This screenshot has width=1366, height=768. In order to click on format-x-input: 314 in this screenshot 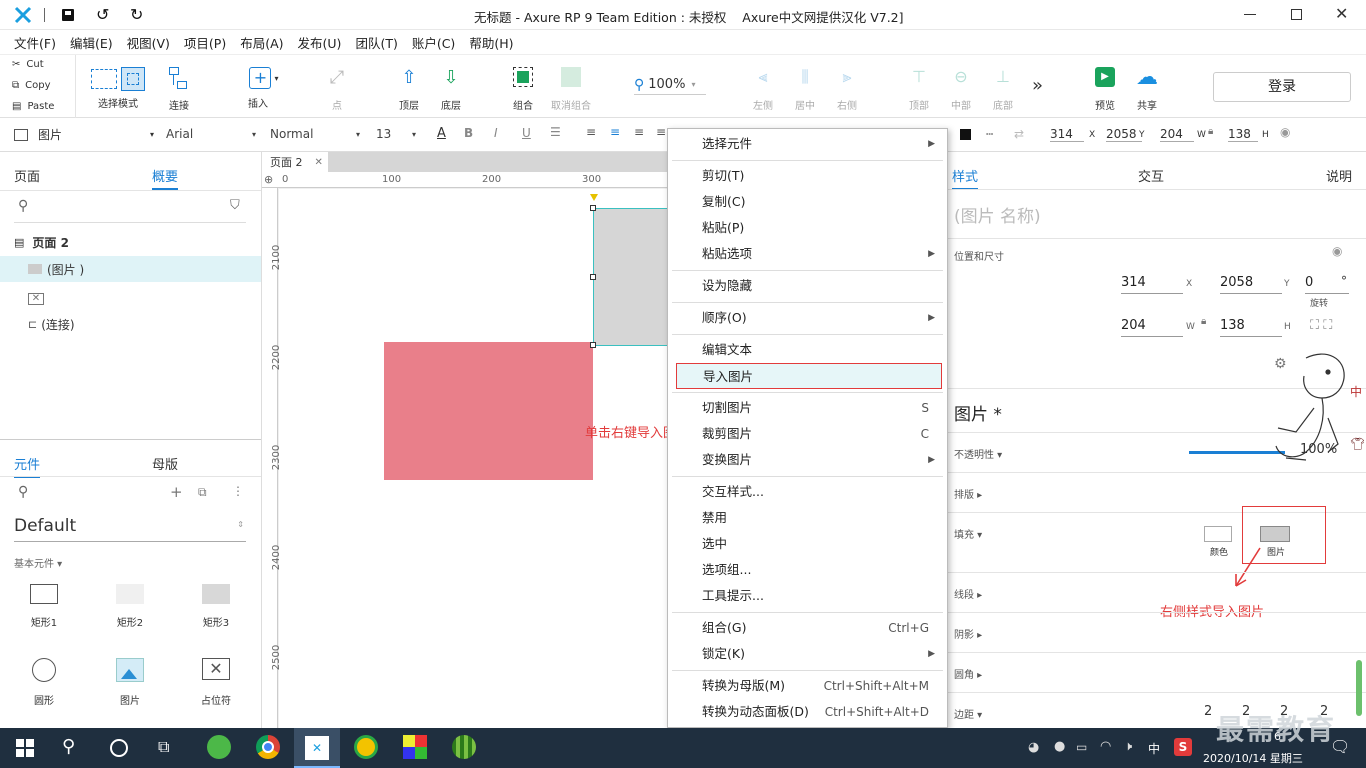, I will do `click(1067, 134)`.